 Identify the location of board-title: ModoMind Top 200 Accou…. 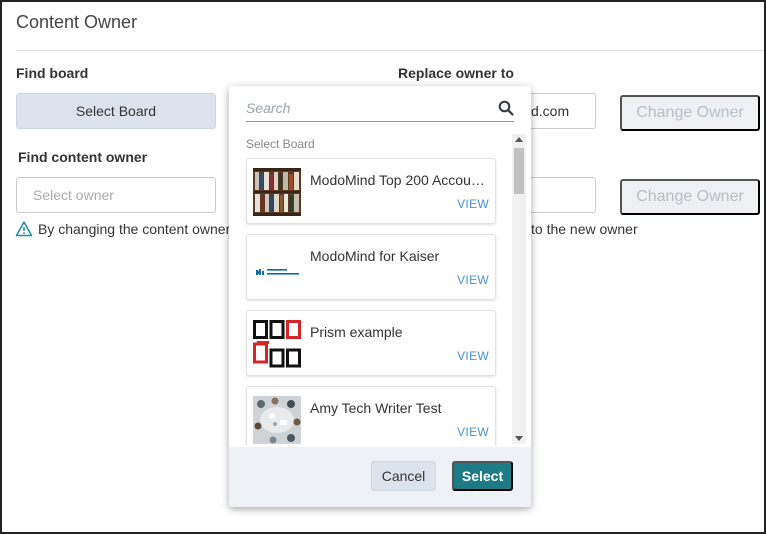
(397, 180).